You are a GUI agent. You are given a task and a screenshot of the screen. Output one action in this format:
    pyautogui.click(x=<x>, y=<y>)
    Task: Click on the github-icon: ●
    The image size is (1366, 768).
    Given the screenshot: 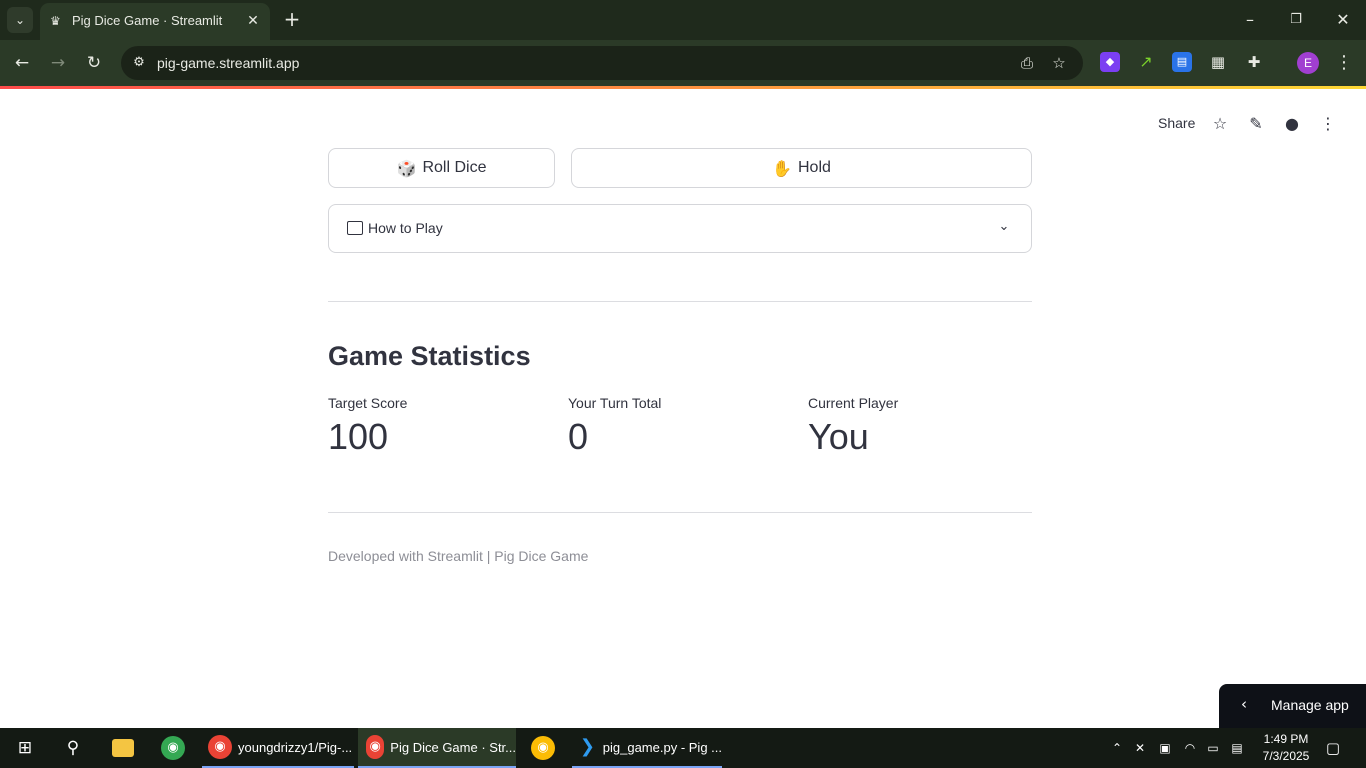 What is the action you would take?
    pyautogui.click(x=1292, y=124)
    